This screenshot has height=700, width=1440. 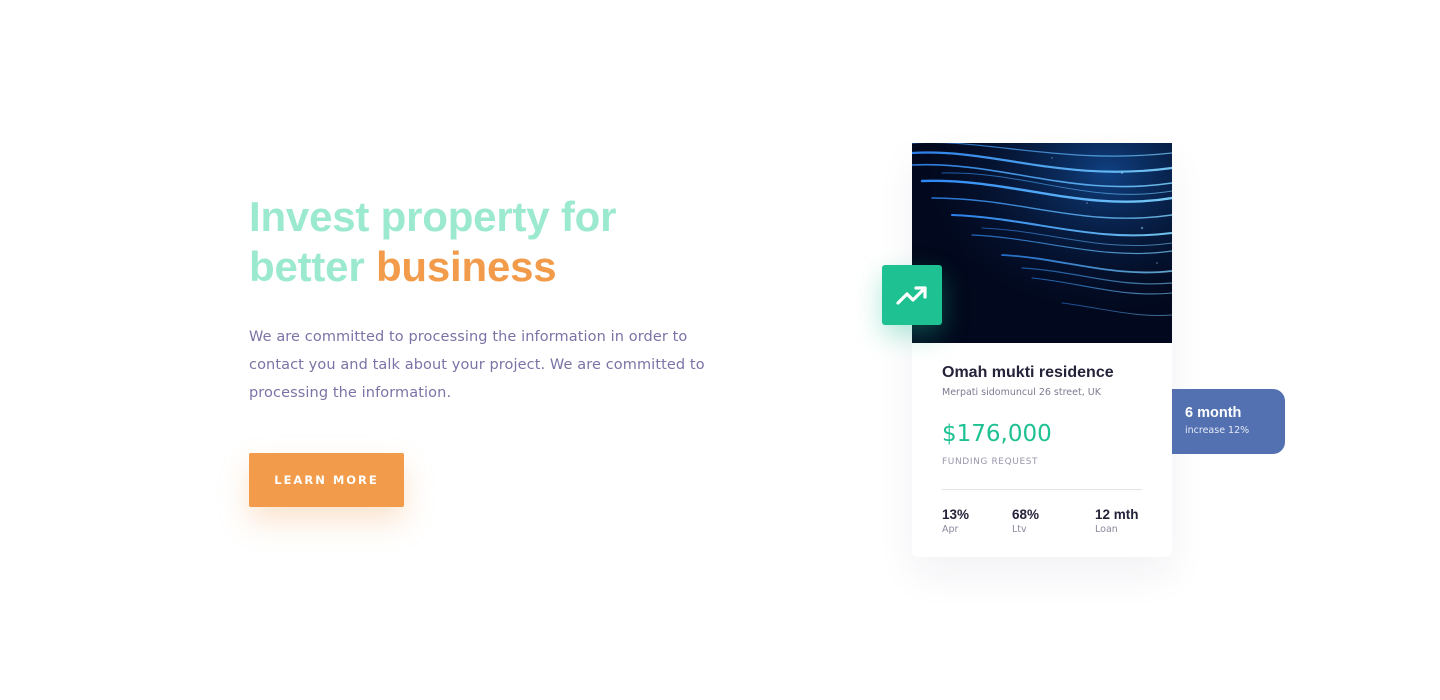 I want to click on property-image, so click(x=1042, y=243).